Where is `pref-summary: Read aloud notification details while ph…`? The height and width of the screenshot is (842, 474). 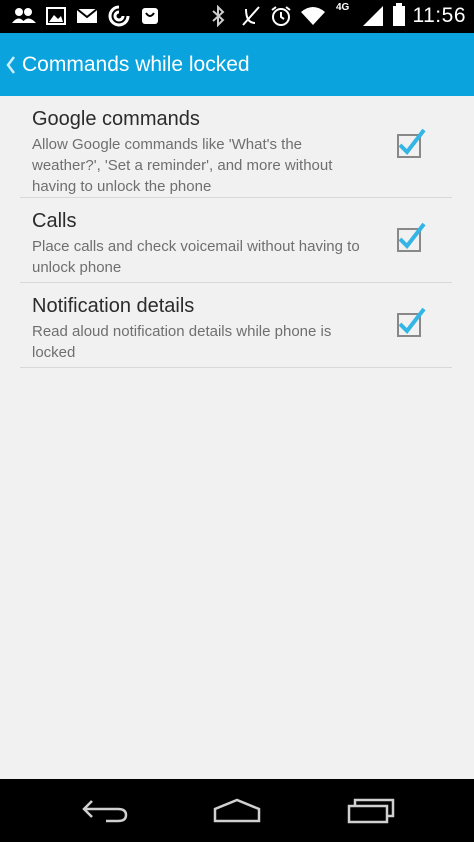 pref-summary: Read aloud notification details while ph… is located at coordinates (182, 342).